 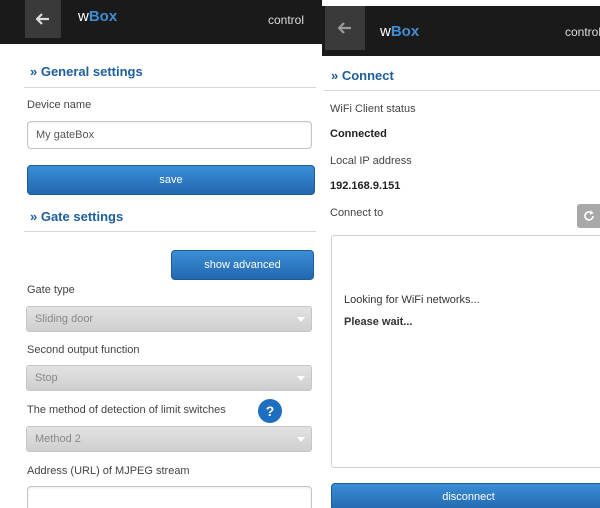 I want to click on mjpeg-label: Address (URL) of MJPEG stream, so click(x=108, y=471).